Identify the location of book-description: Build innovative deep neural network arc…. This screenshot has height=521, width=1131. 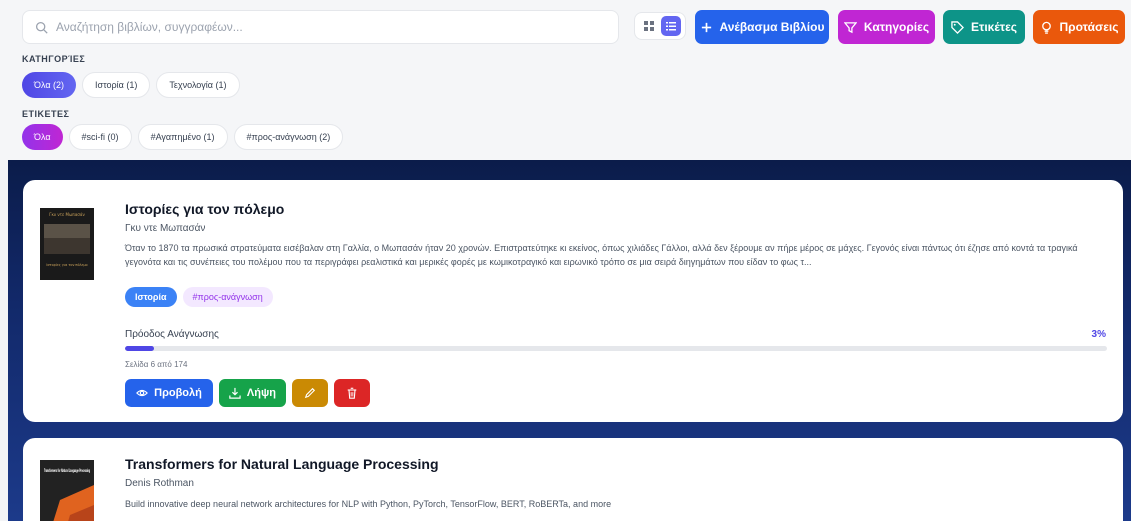
(368, 504).